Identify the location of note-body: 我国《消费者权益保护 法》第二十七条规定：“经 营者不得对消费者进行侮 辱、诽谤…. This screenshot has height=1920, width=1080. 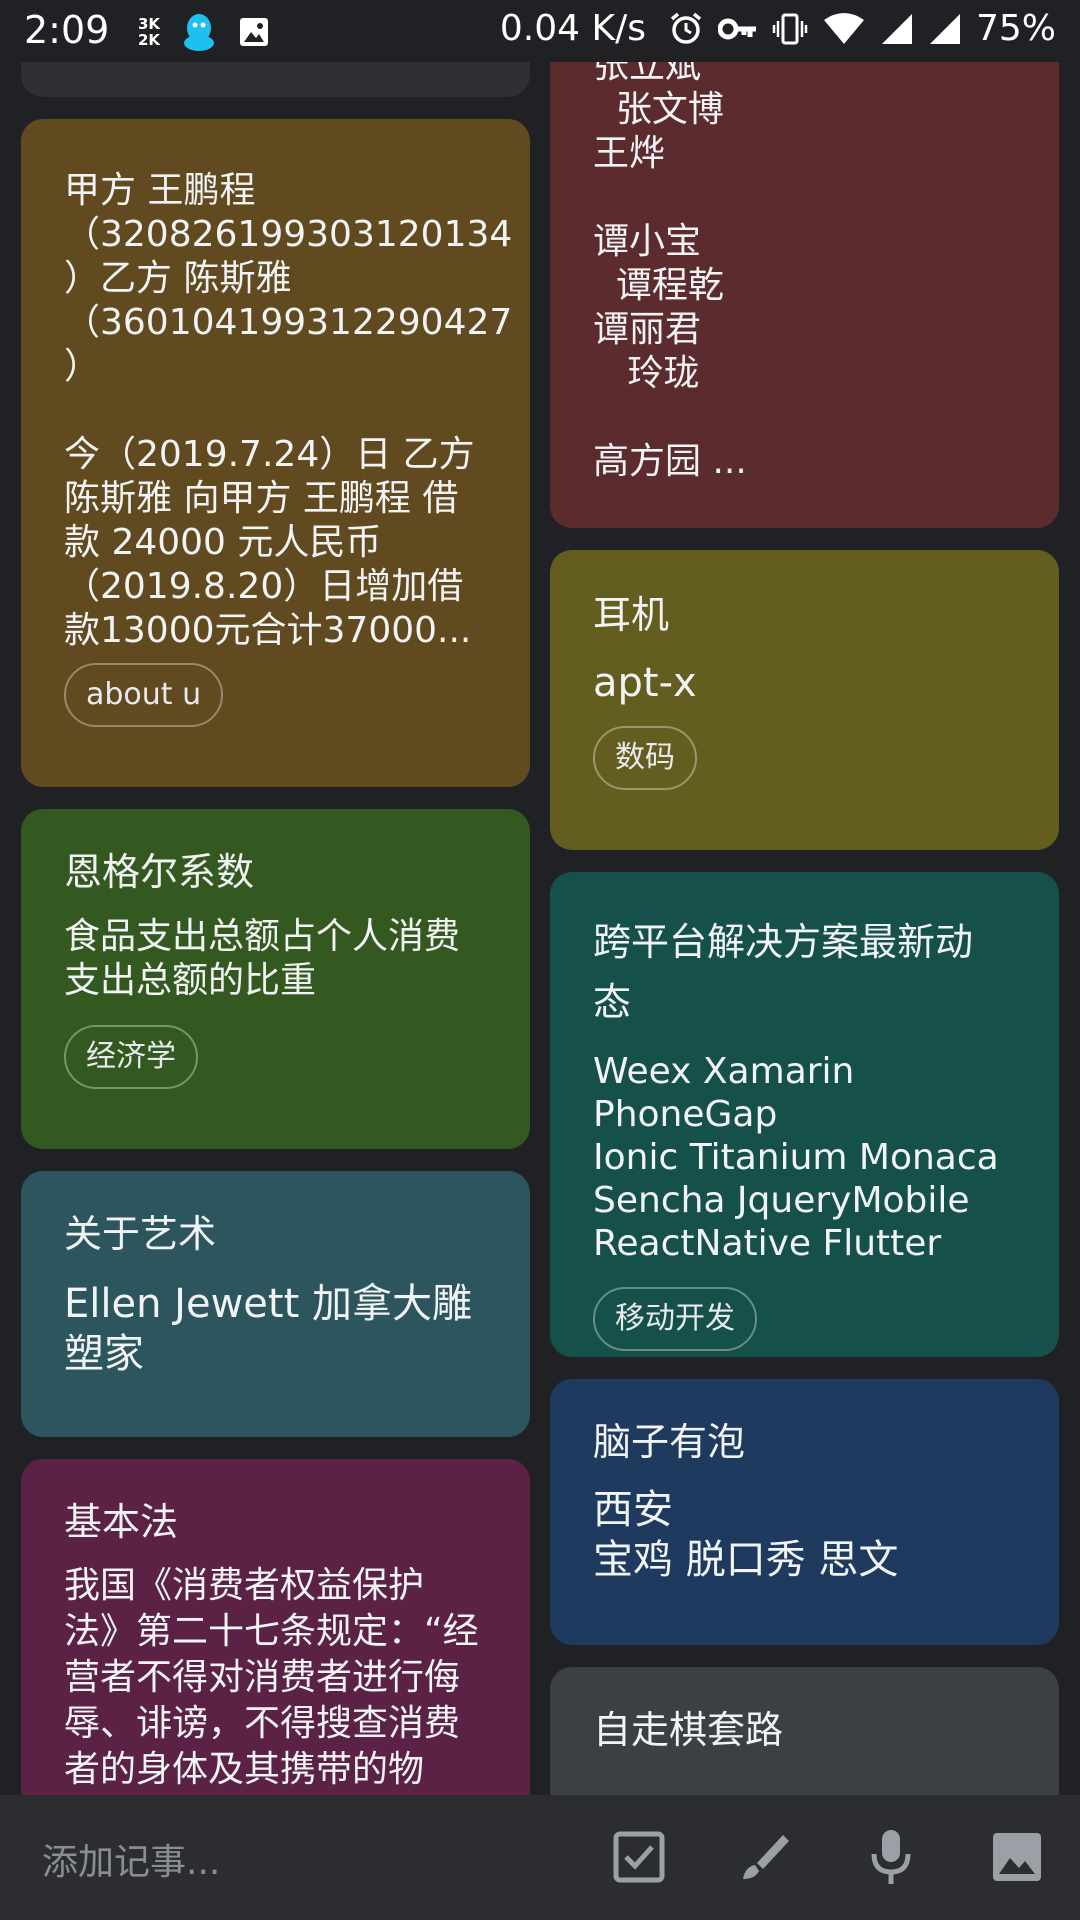
(271, 1677).